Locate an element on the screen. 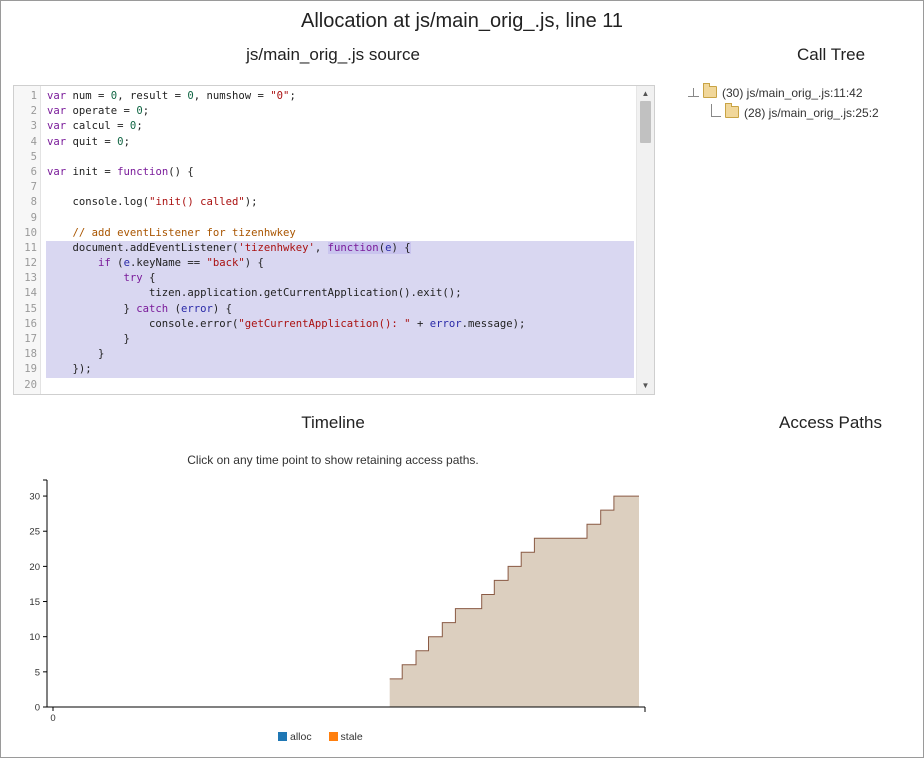 The image size is (924, 758). code-line: 6 var init = function() { is located at coordinates (324, 172).